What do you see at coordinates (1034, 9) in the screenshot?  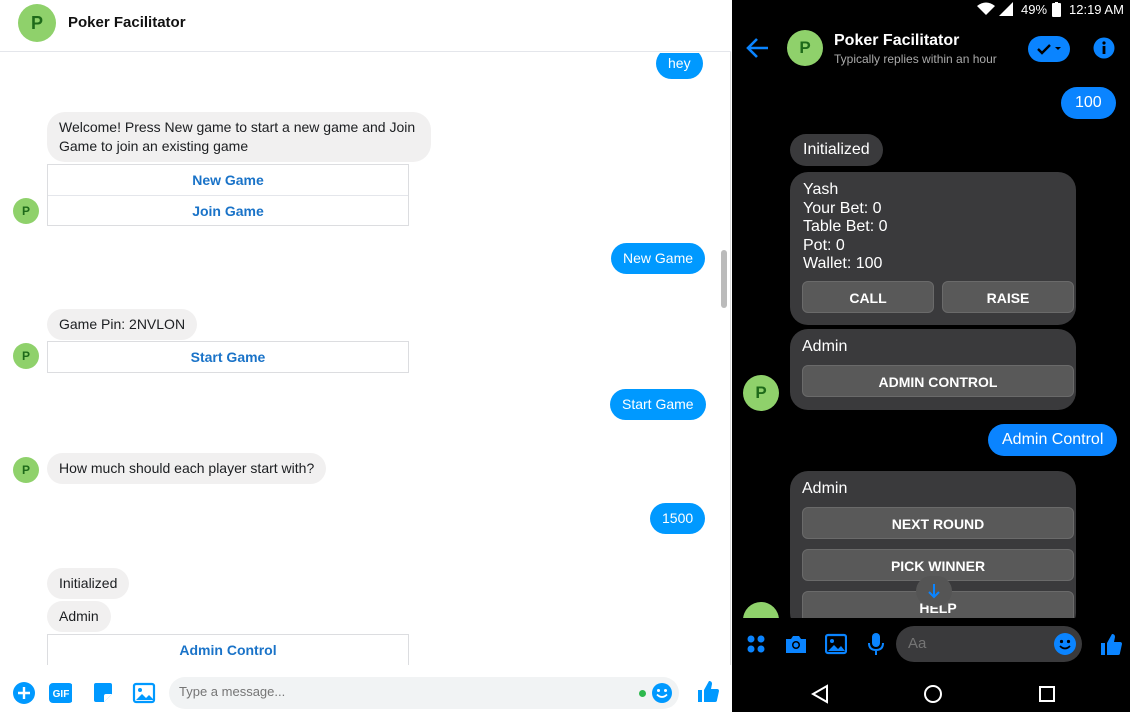 I see `battery-text: 49%` at bounding box center [1034, 9].